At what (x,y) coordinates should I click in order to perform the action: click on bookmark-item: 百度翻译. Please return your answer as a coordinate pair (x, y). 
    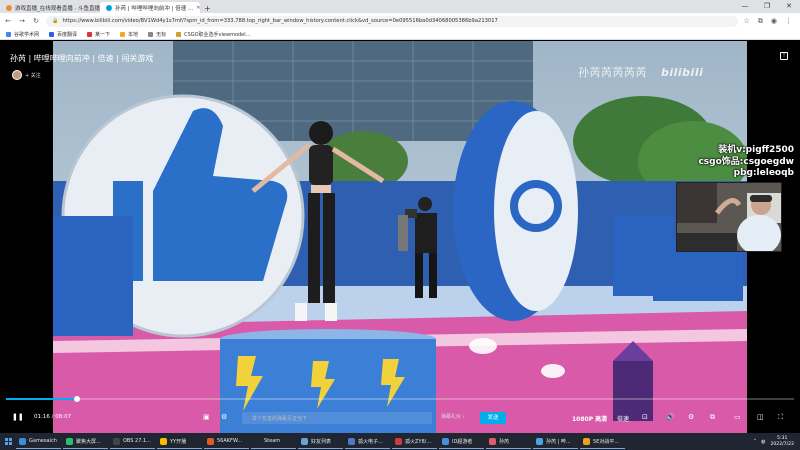
    Looking at the image, I should click on (63, 34).